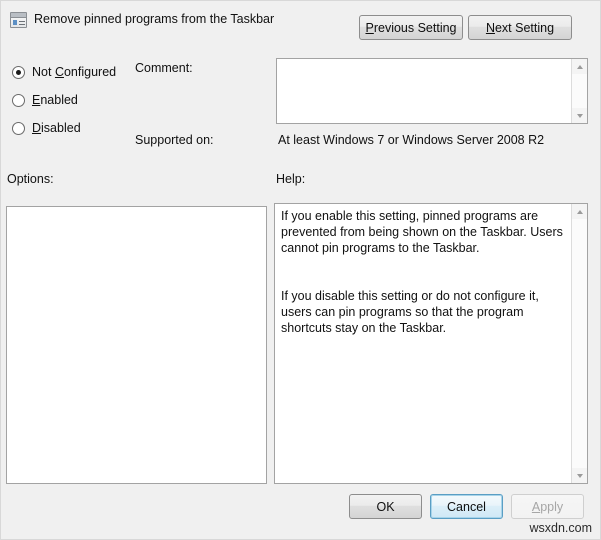 This screenshot has height=540, width=601. What do you see at coordinates (43, 72) in the screenshot?
I see `radio-label-pre: Not` at bounding box center [43, 72].